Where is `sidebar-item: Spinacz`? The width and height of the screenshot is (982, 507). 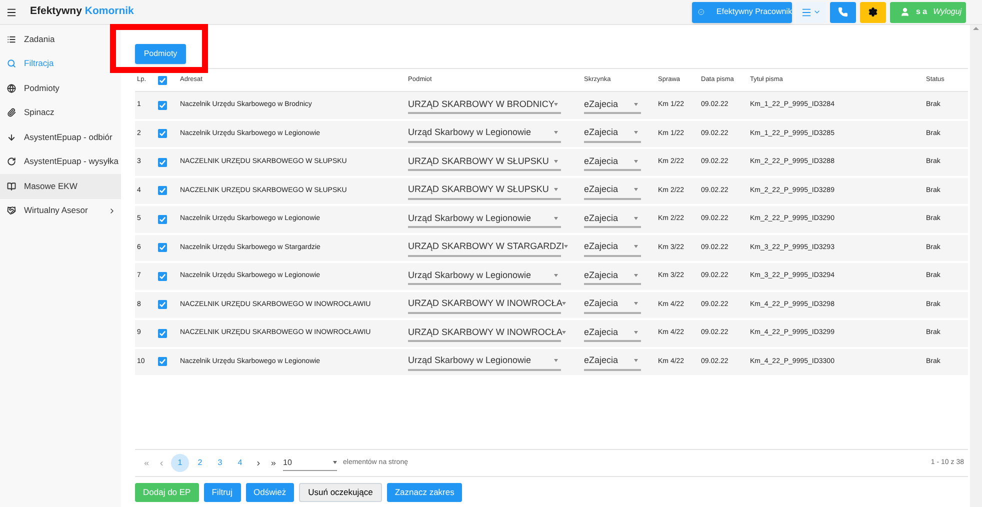
sidebar-item: Spinacz is located at coordinates (60, 112).